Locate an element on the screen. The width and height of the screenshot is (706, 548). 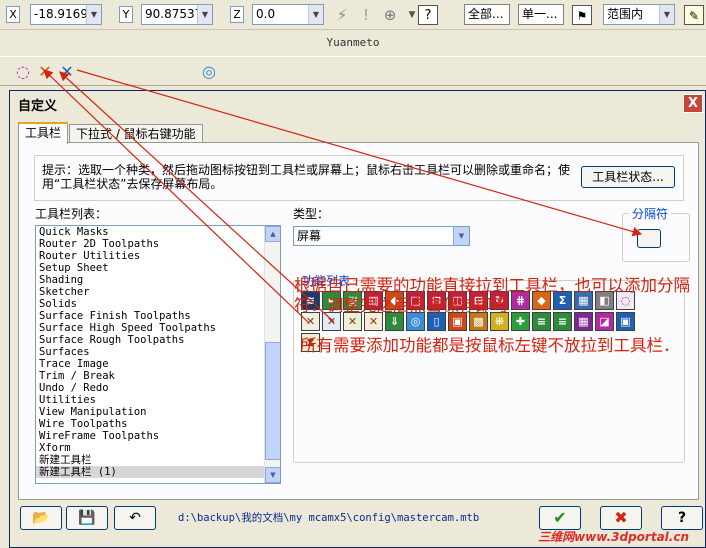
toolbar-list-item: Trim / Break is located at coordinates (158, 376).